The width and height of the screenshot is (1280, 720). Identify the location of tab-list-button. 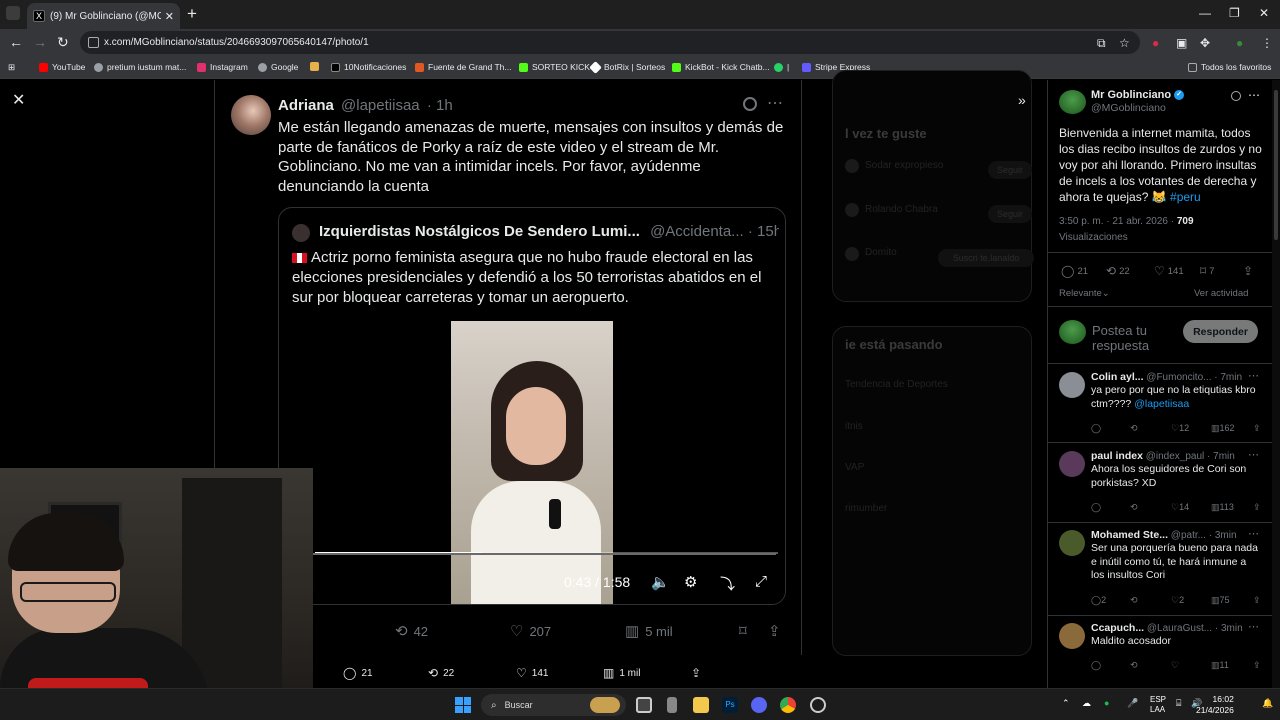
(13, 13).